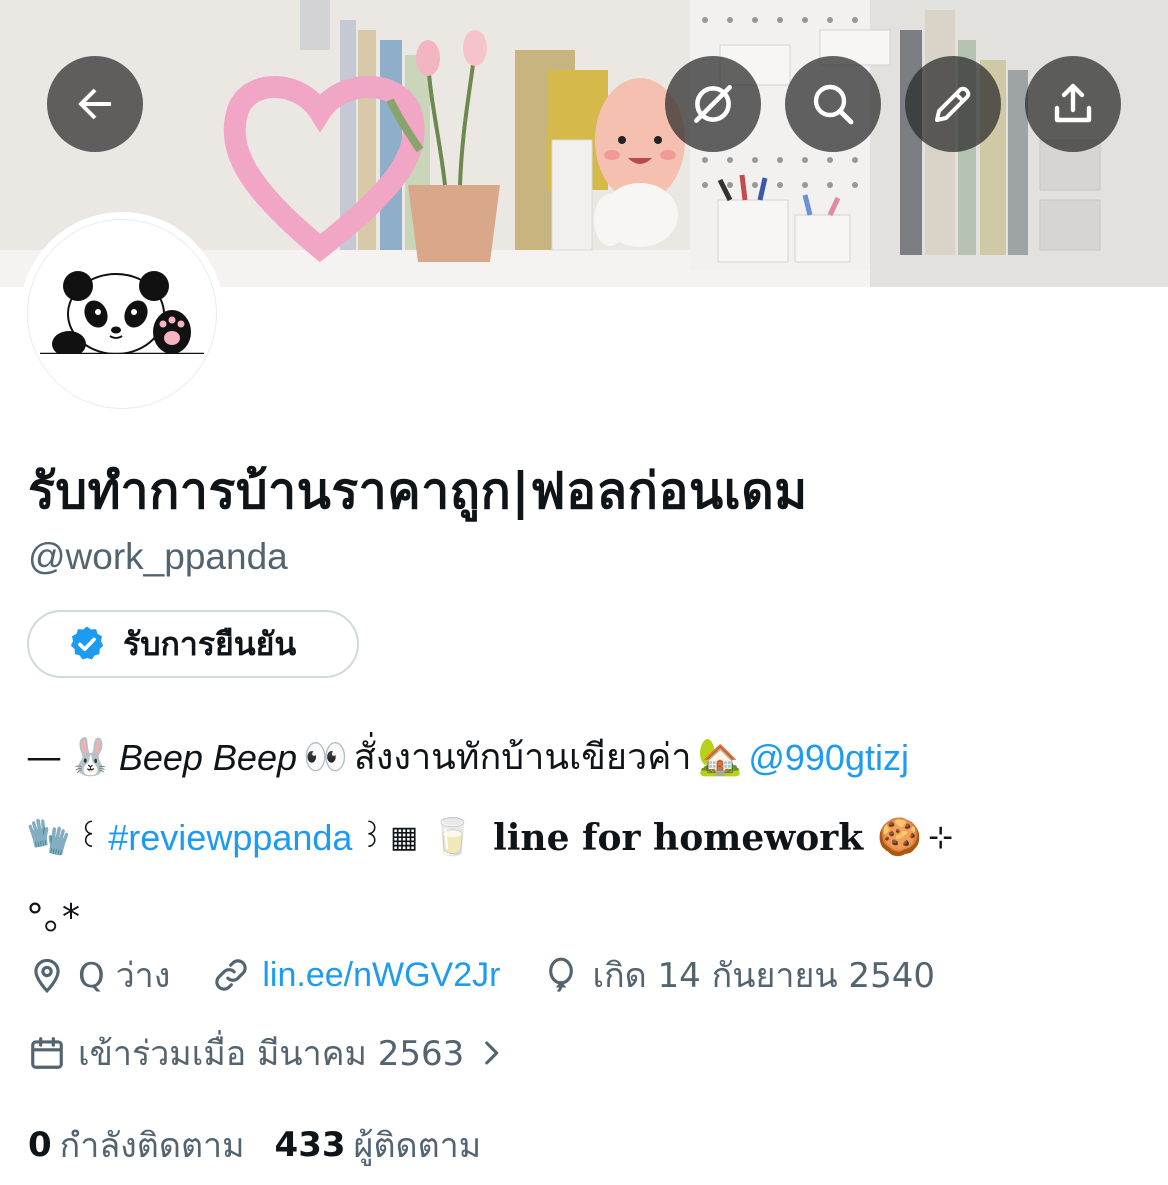  What do you see at coordinates (47, 976) in the screenshot?
I see `location-pin-icon` at bounding box center [47, 976].